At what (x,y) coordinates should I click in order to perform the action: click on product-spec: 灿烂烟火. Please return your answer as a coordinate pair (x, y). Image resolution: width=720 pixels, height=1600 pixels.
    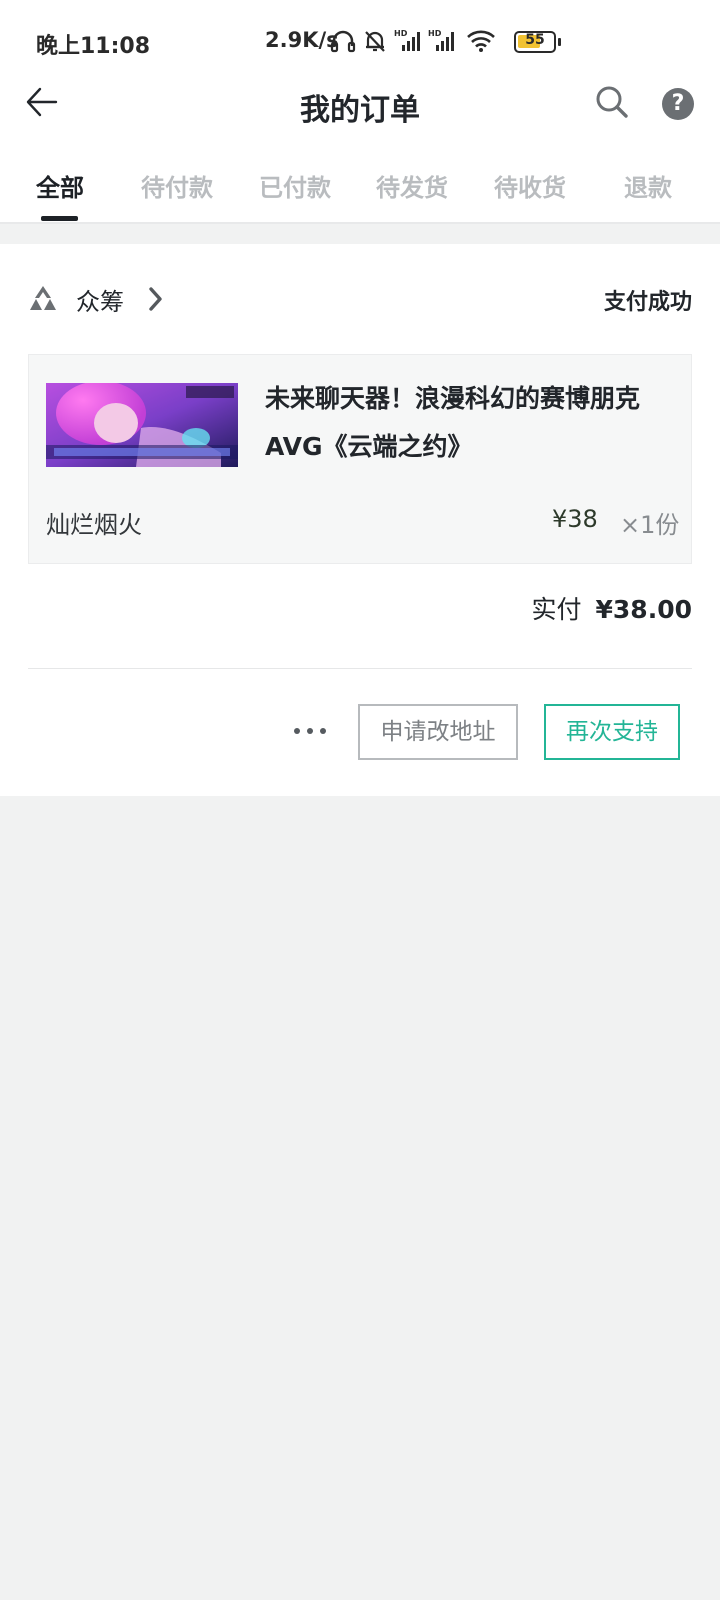
    Looking at the image, I should click on (94, 525).